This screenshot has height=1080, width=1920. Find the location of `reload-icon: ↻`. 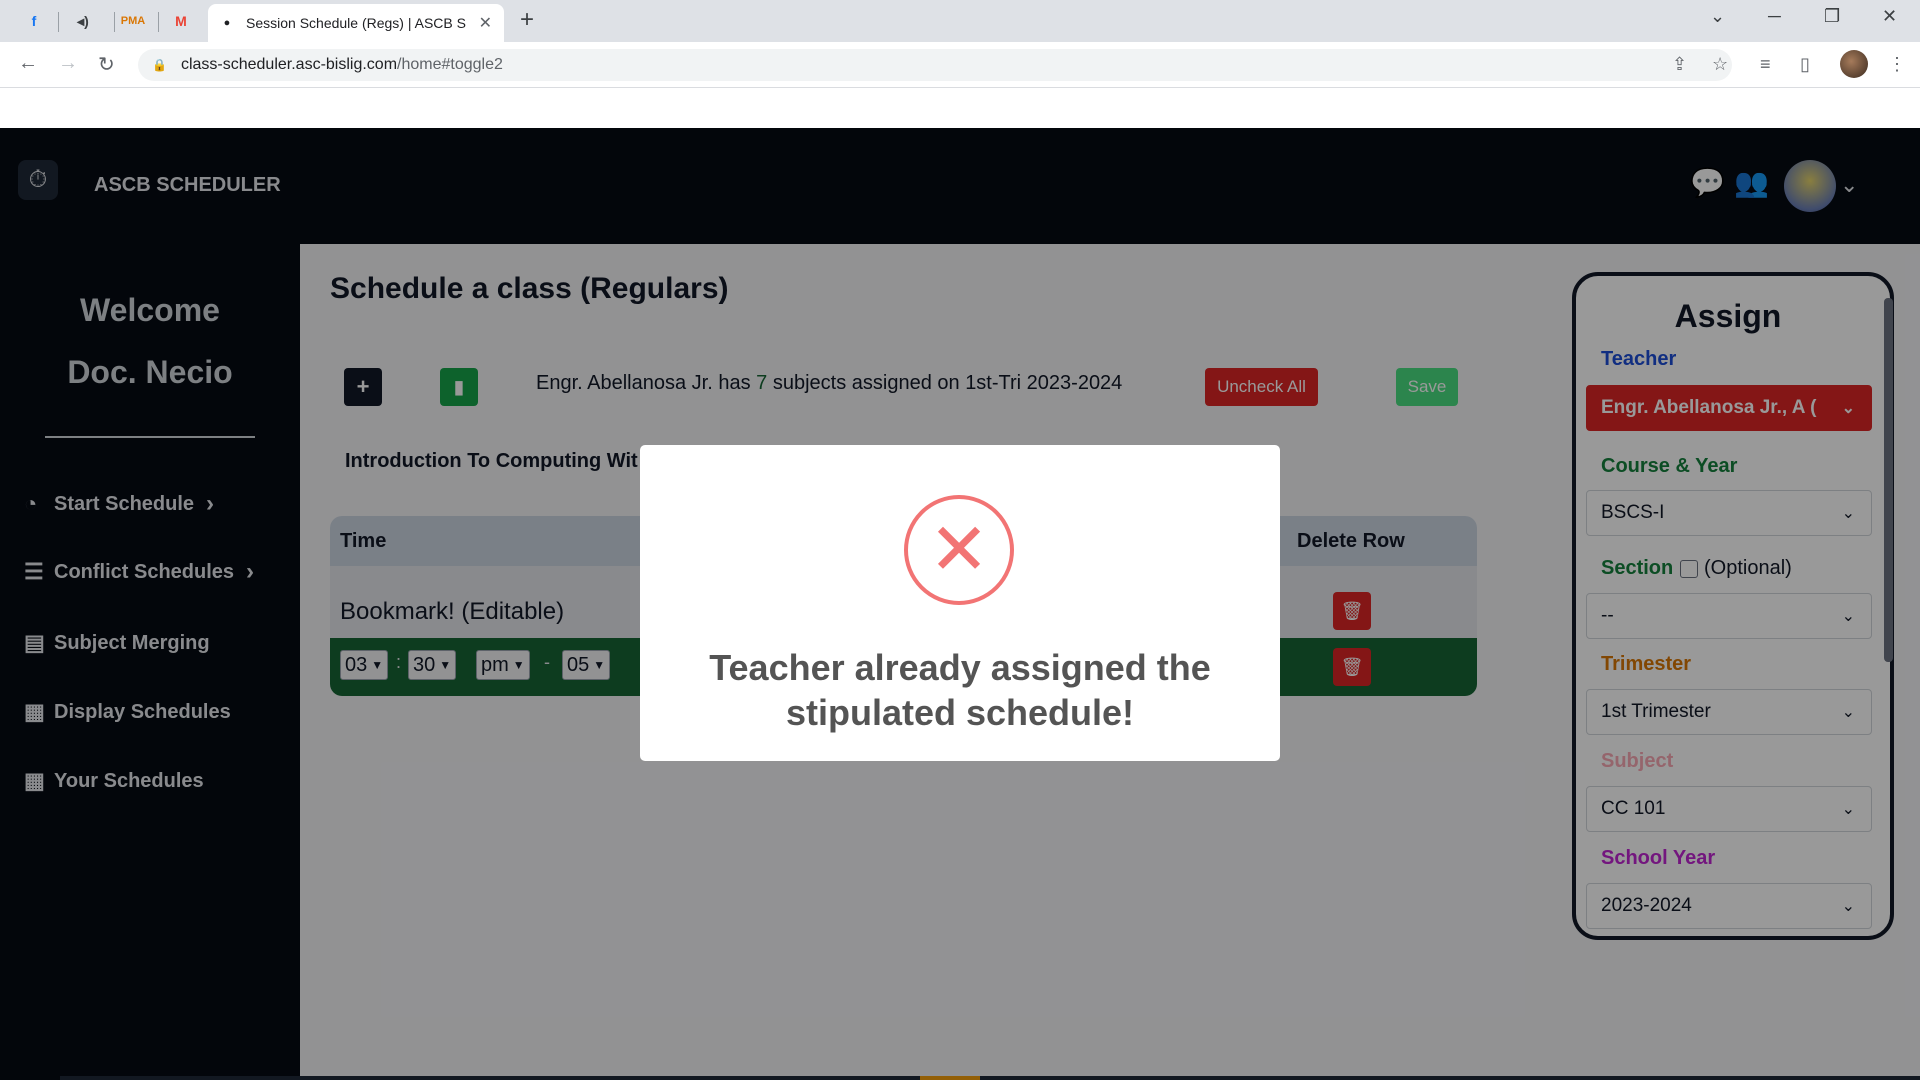

reload-icon: ↻ is located at coordinates (106, 64).